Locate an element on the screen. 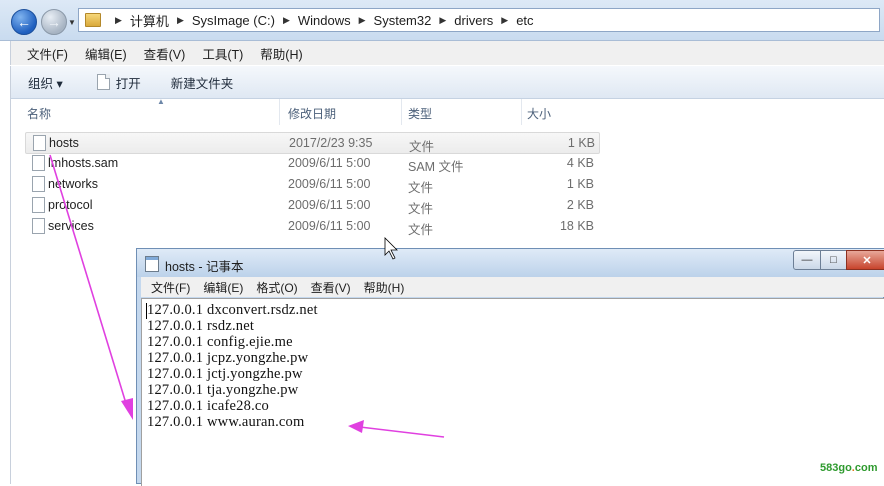  file-name: hosts is located at coordinates (64, 143).